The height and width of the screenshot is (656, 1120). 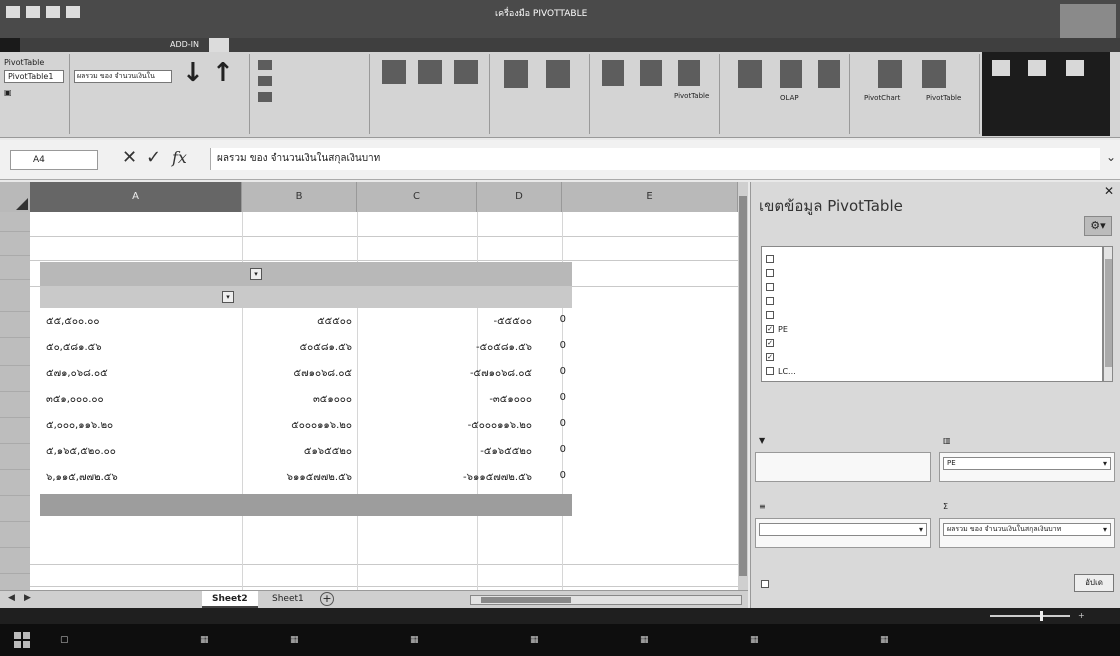 I want to click on redo-icon, so click(x=73, y=12).